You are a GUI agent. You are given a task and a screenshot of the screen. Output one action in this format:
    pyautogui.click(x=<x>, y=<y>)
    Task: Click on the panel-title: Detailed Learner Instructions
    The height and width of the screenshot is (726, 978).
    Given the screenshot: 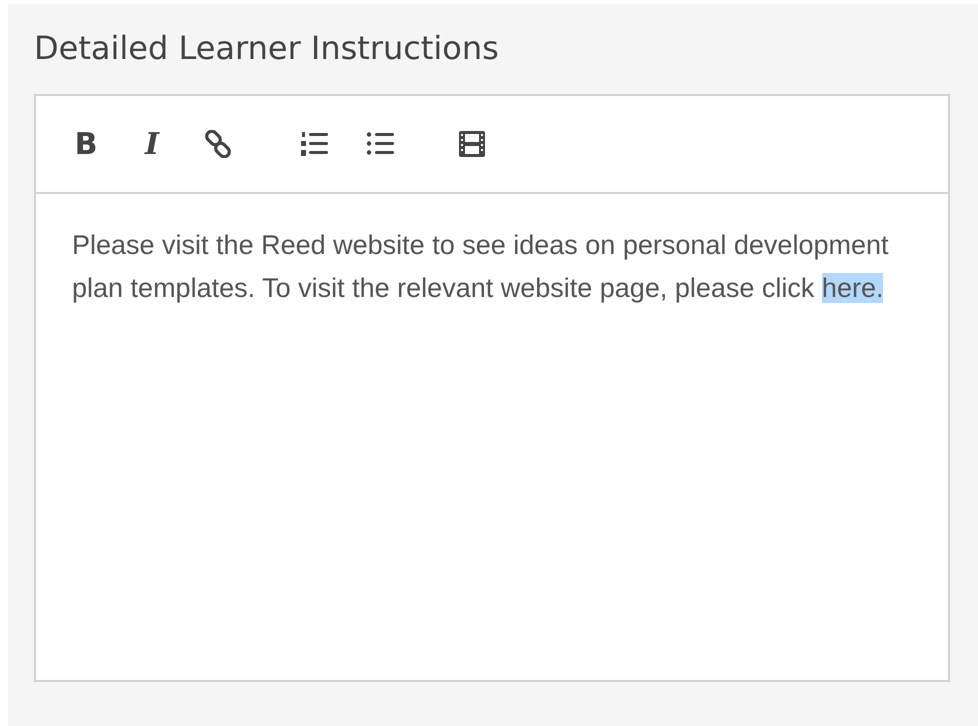 What is the action you would take?
    pyautogui.click(x=267, y=48)
    